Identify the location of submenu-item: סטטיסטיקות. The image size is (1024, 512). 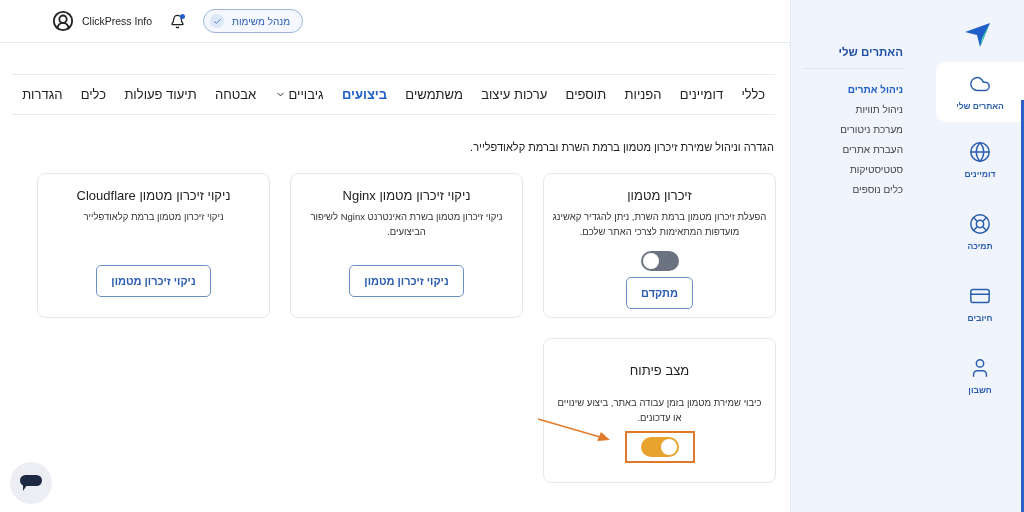
(853, 169).